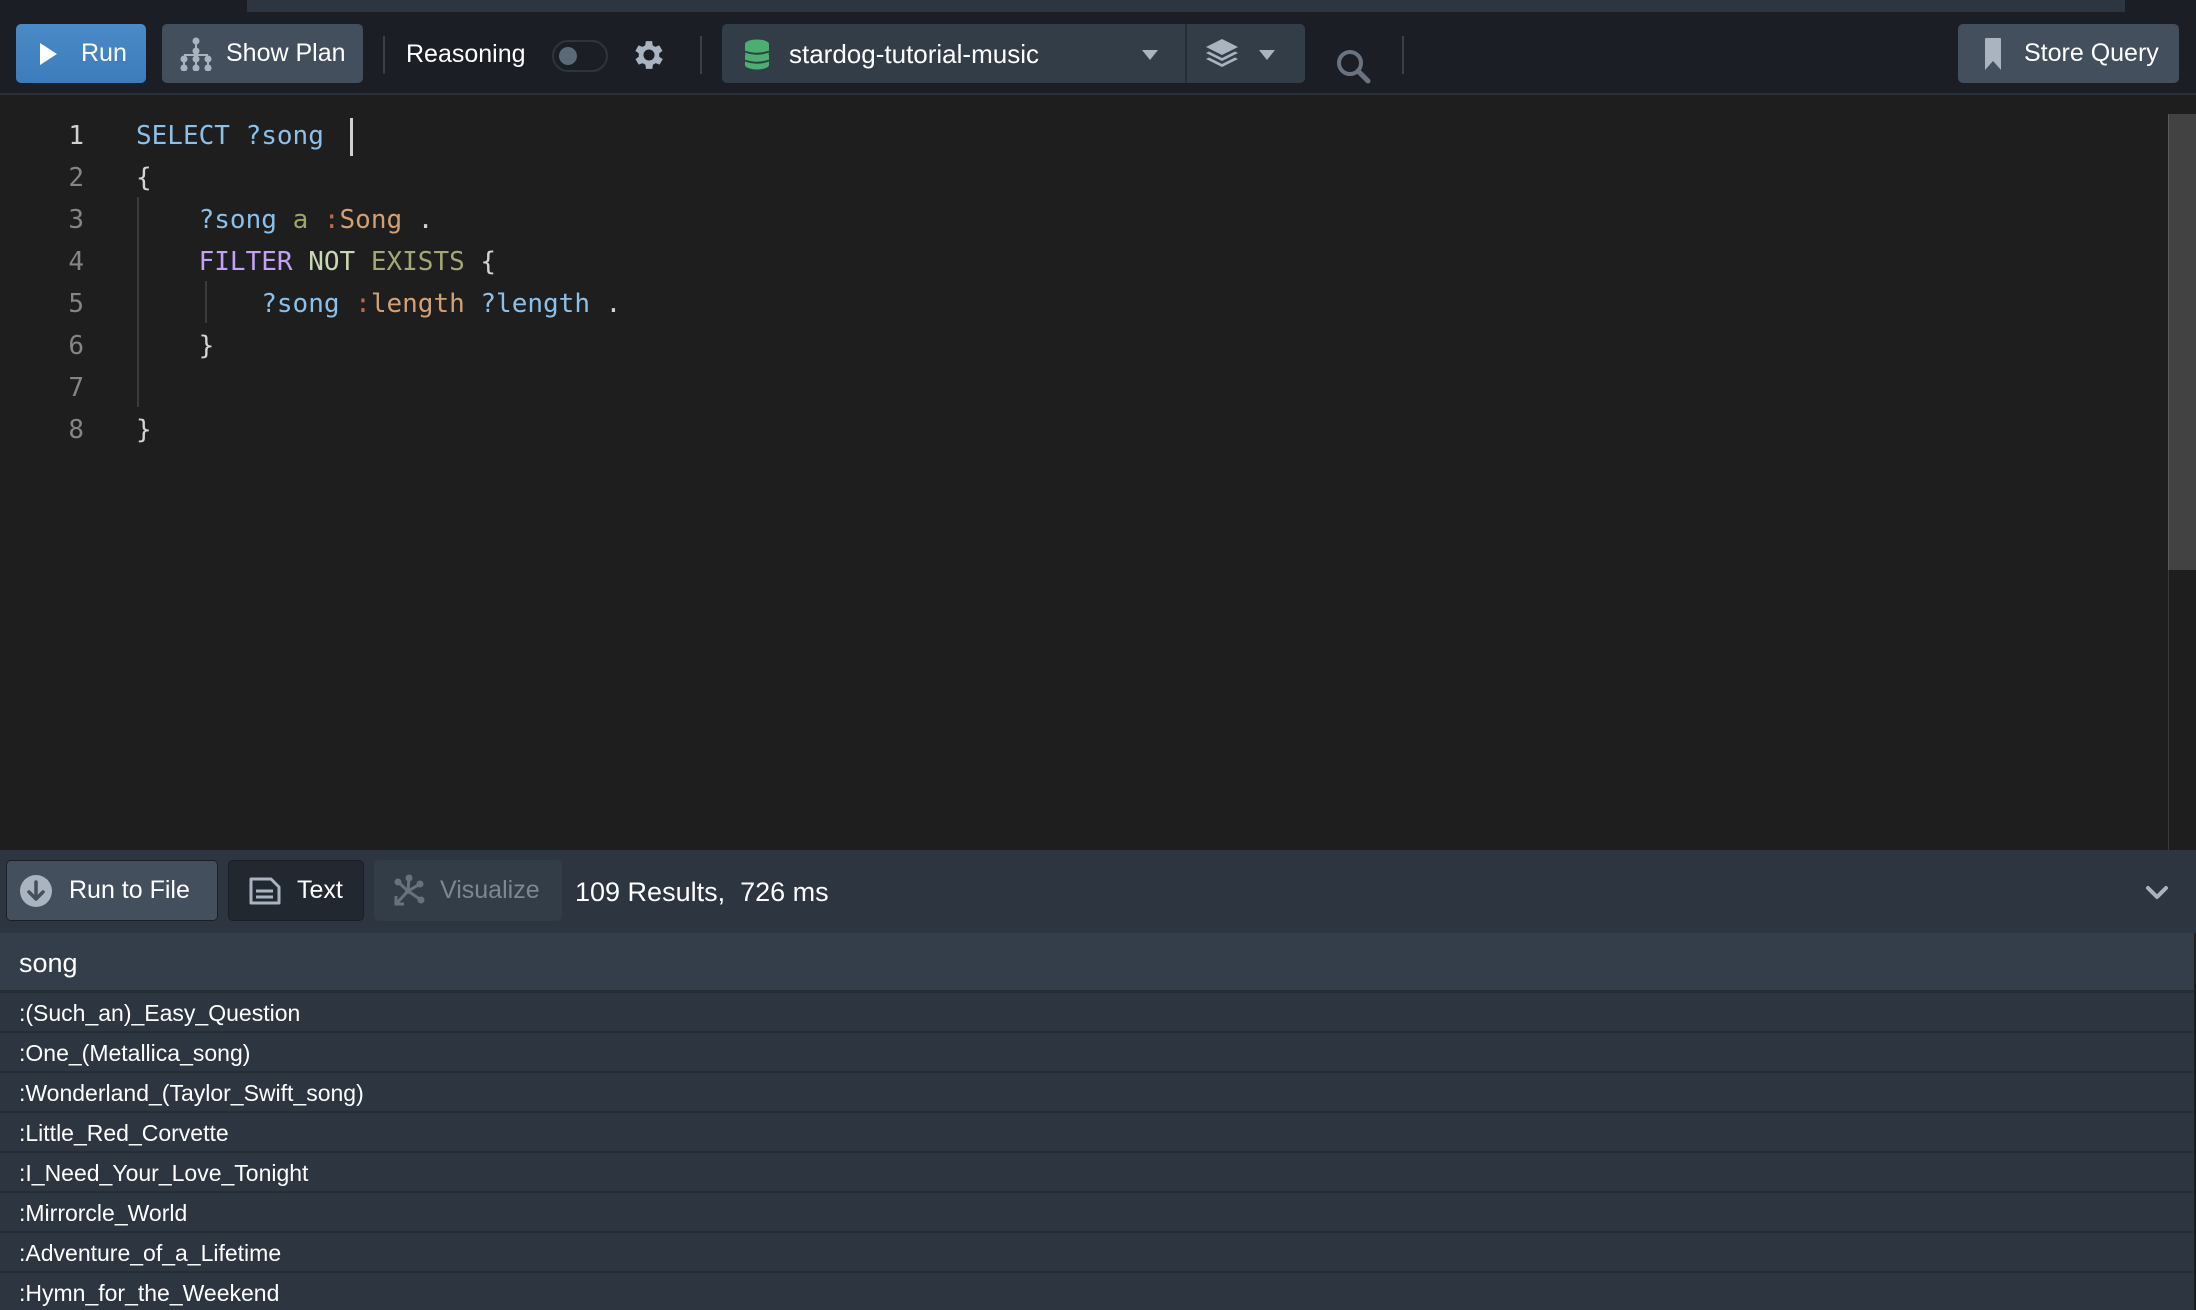 The image size is (2196, 1310). What do you see at coordinates (1993, 53) in the screenshot?
I see `bookmark-icon` at bounding box center [1993, 53].